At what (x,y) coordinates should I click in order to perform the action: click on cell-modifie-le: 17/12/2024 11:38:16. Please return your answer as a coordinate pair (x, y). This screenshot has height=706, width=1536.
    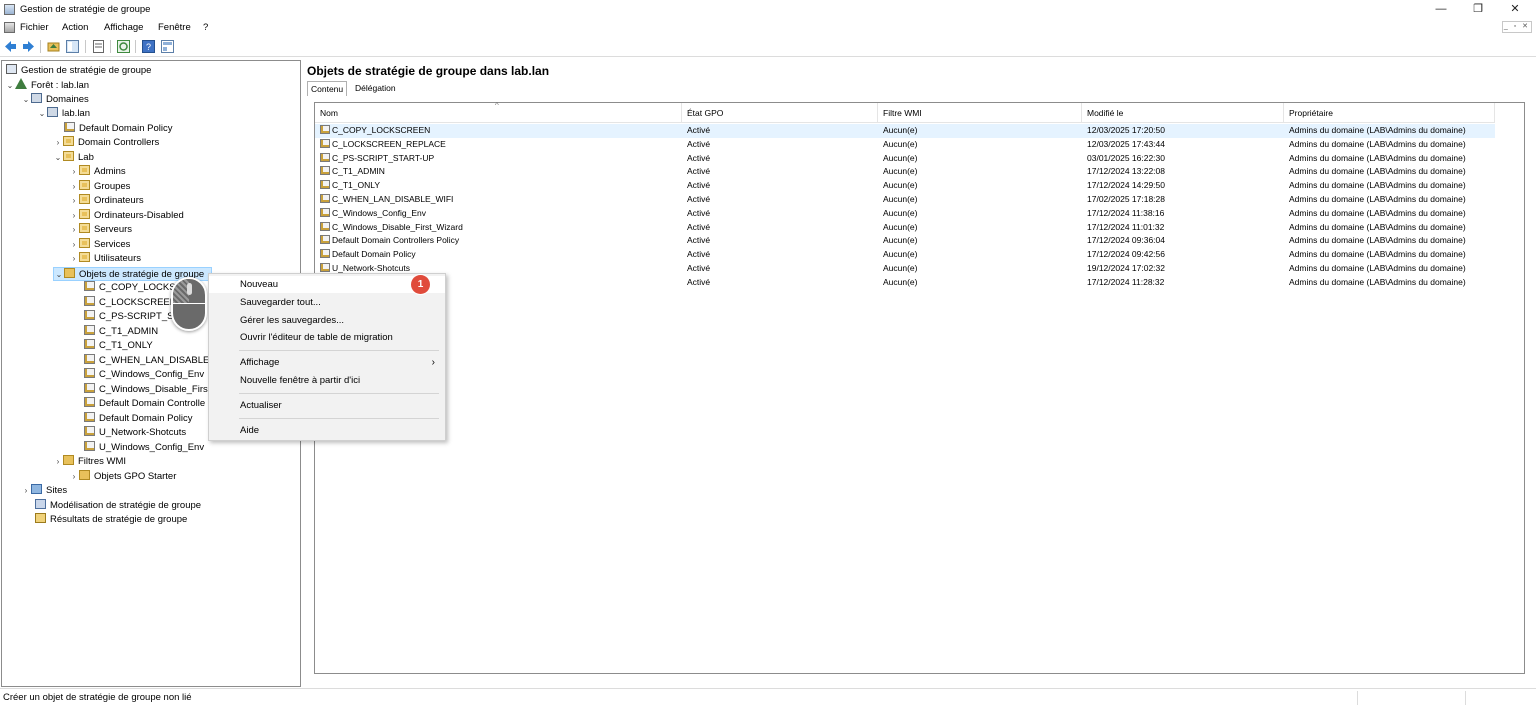
    Looking at the image, I should click on (1126, 212).